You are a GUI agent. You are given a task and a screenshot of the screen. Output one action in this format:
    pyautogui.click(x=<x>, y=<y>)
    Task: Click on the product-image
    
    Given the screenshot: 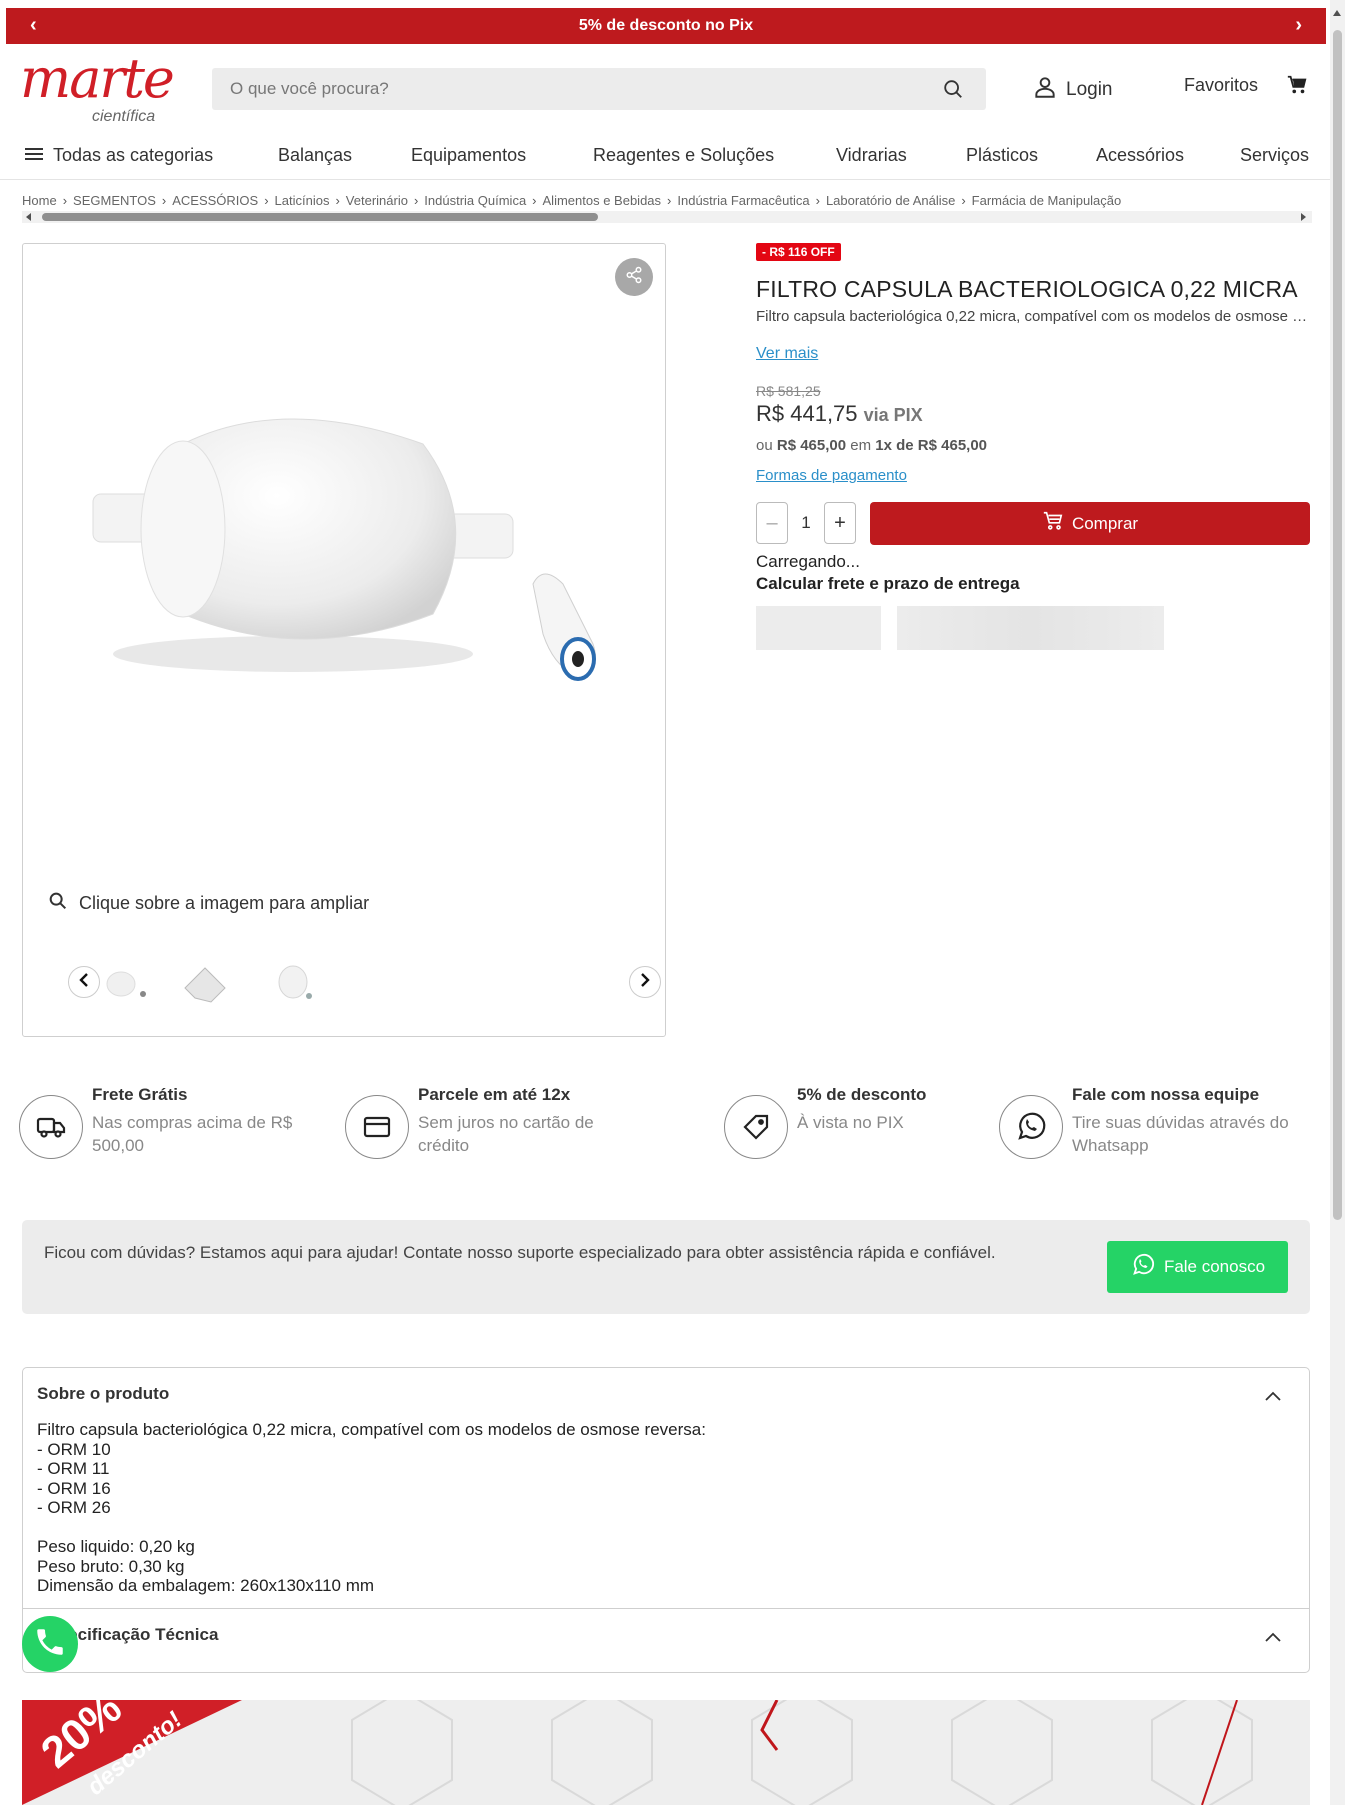 What is the action you would take?
    pyautogui.click(x=343, y=544)
    